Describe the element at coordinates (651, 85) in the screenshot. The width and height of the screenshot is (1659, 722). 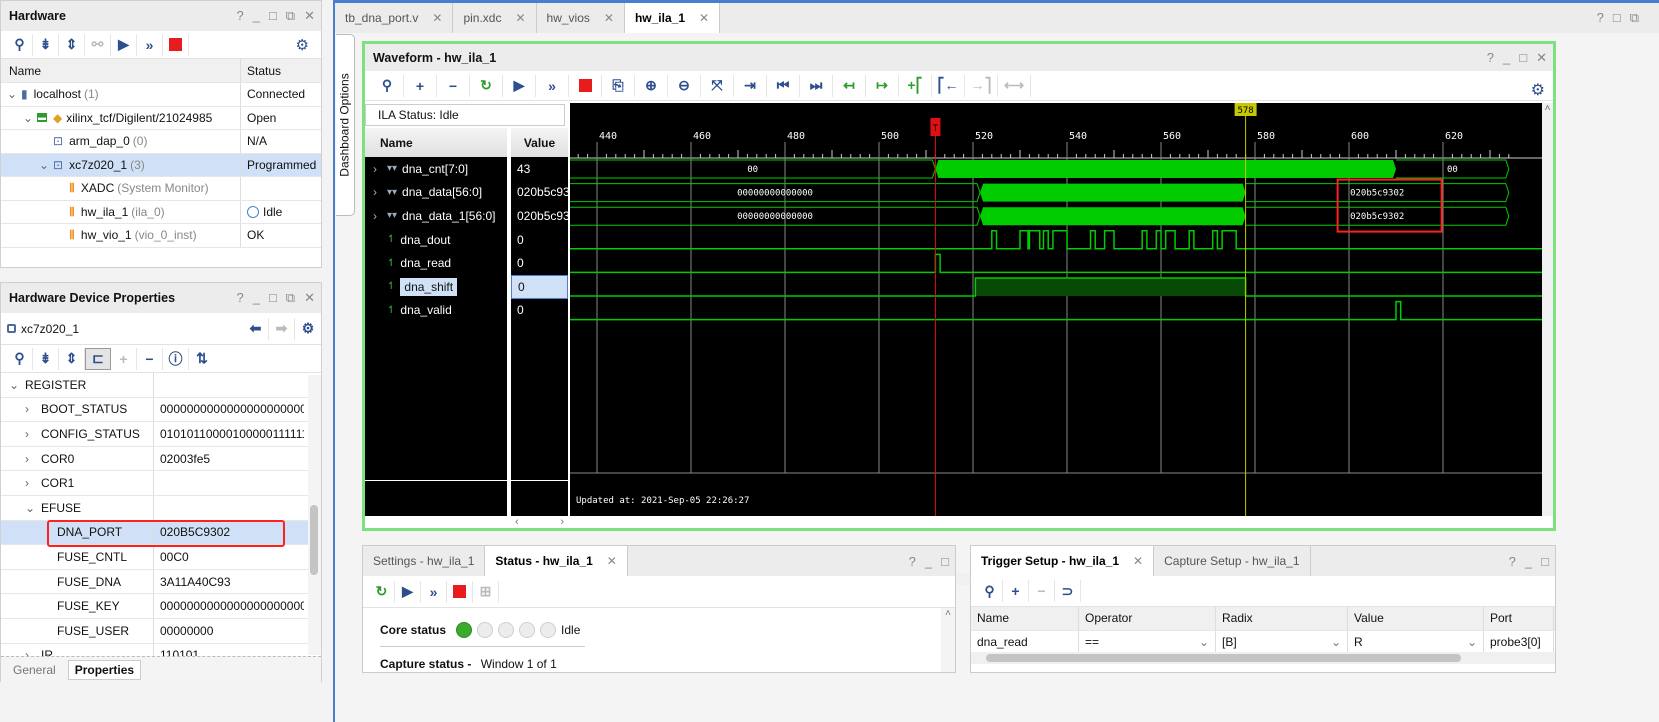
I see `zoom-in-icon: ⊕` at that location.